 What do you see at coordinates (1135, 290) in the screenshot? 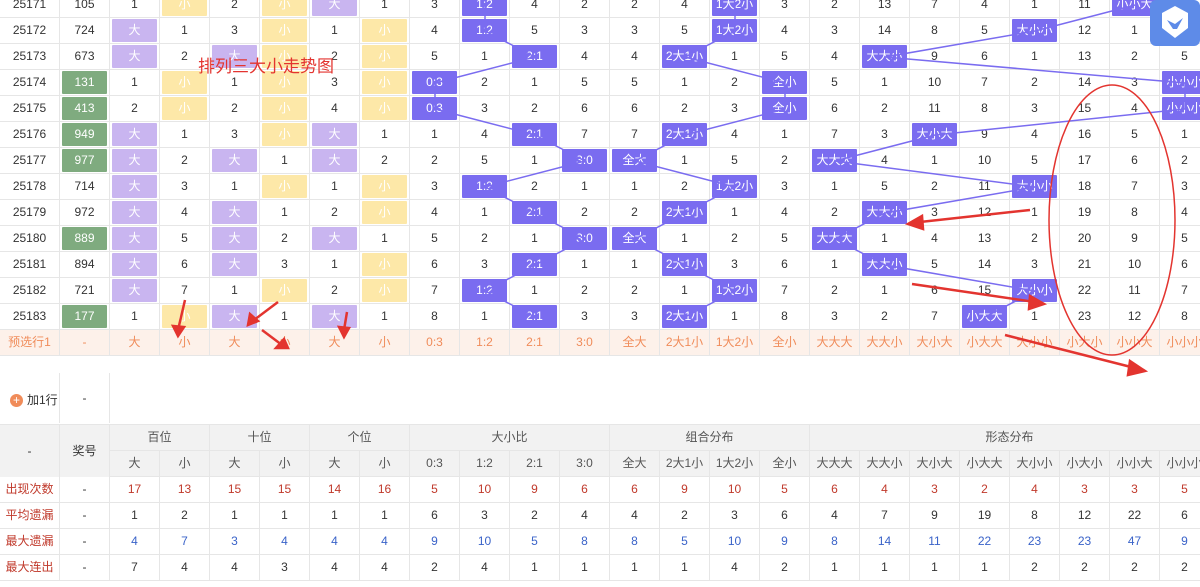
I see `shape-cell: 11` at bounding box center [1135, 290].